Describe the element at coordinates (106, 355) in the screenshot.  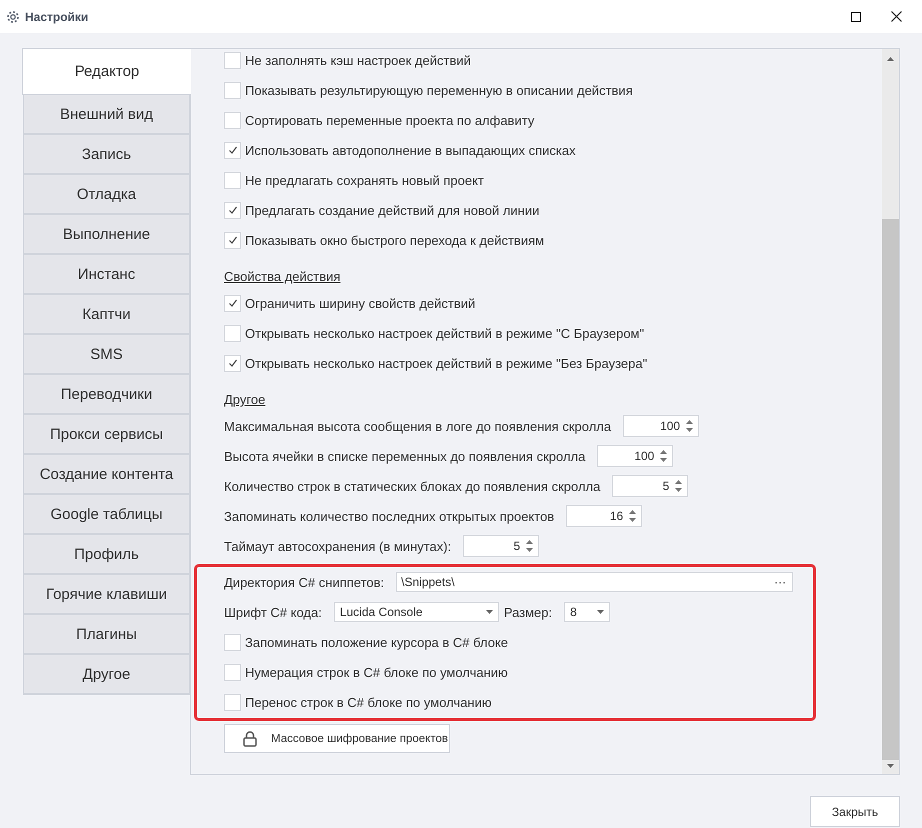
I see `settings-tab: SMS` at that location.